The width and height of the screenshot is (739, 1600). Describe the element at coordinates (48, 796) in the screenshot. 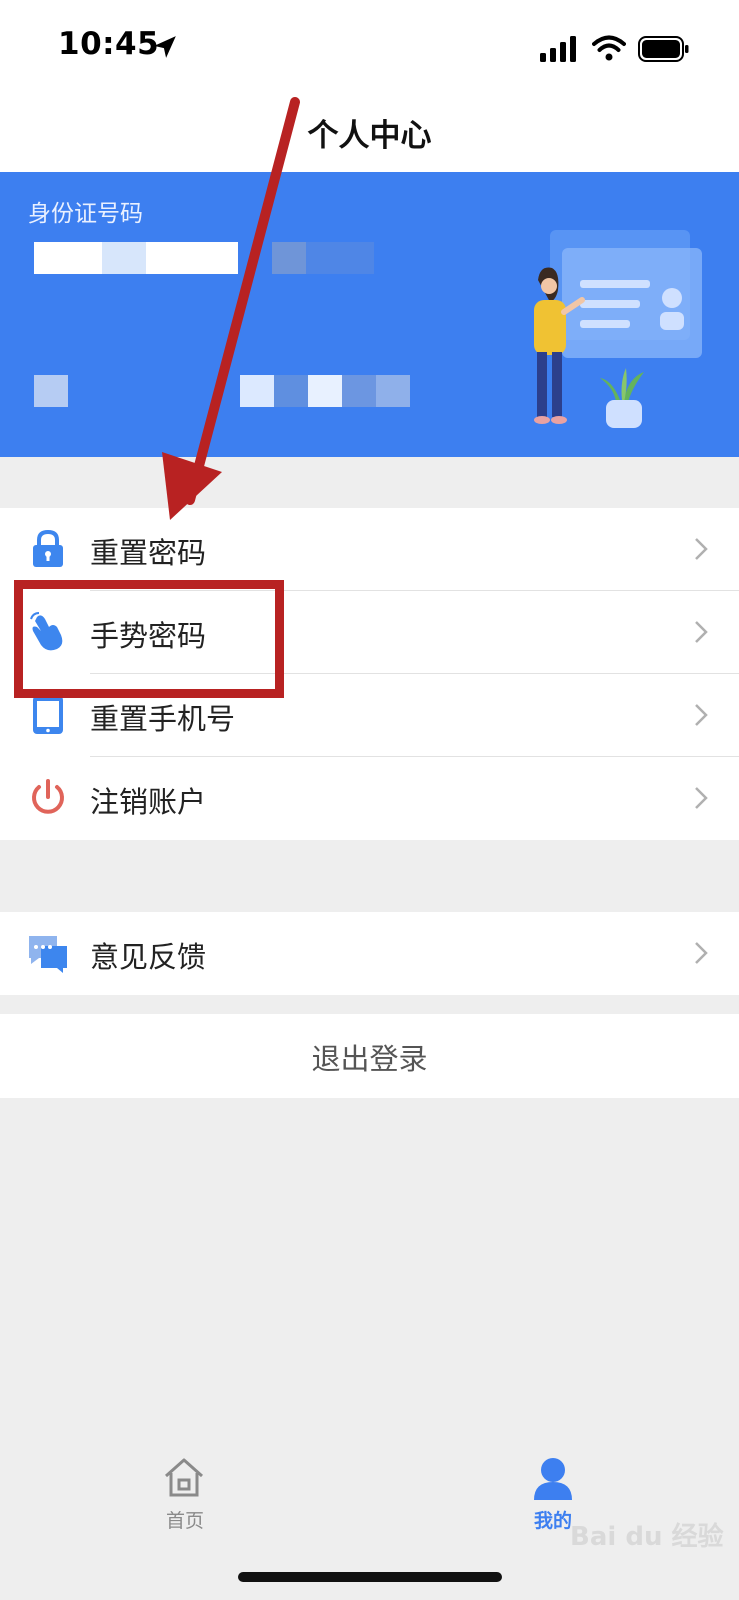

I see `power-icon` at that location.